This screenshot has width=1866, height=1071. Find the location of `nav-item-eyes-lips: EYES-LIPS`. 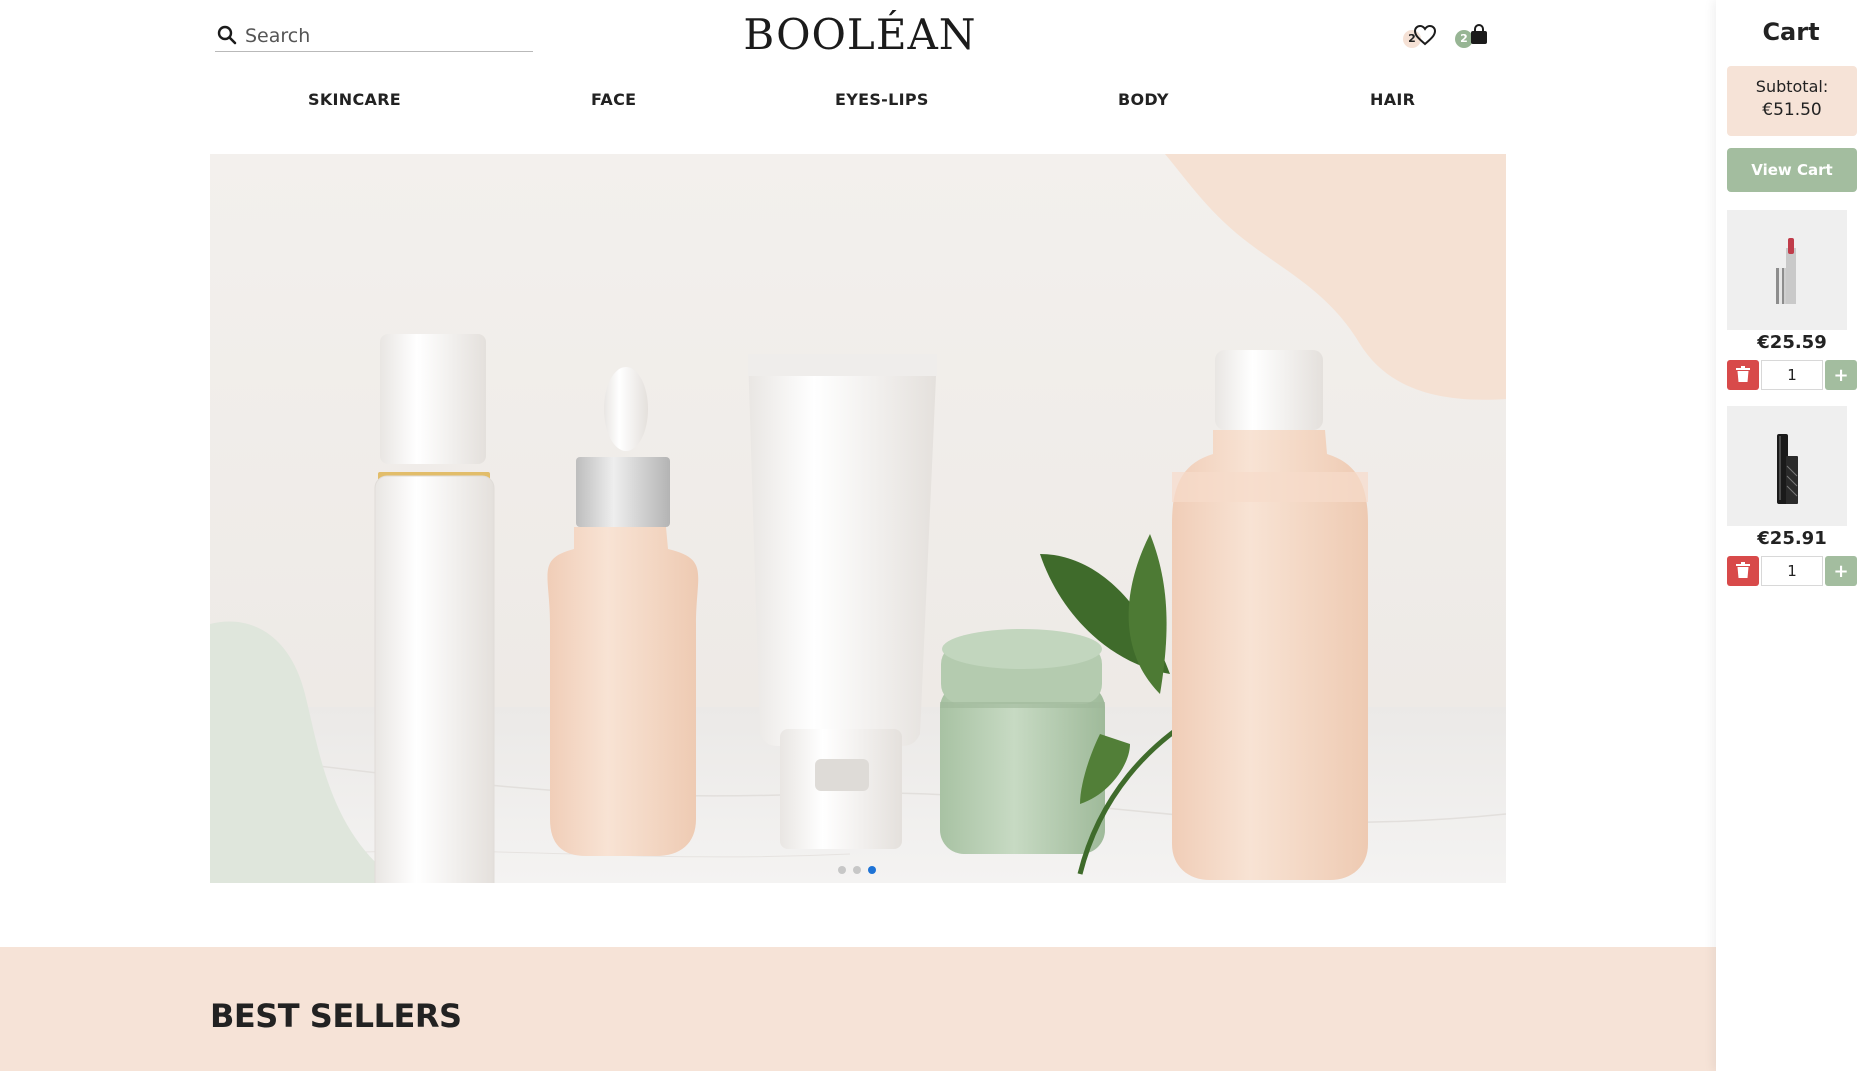

nav-item-eyes-lips: EYES-LIPS is located at coordinates (882, 99).